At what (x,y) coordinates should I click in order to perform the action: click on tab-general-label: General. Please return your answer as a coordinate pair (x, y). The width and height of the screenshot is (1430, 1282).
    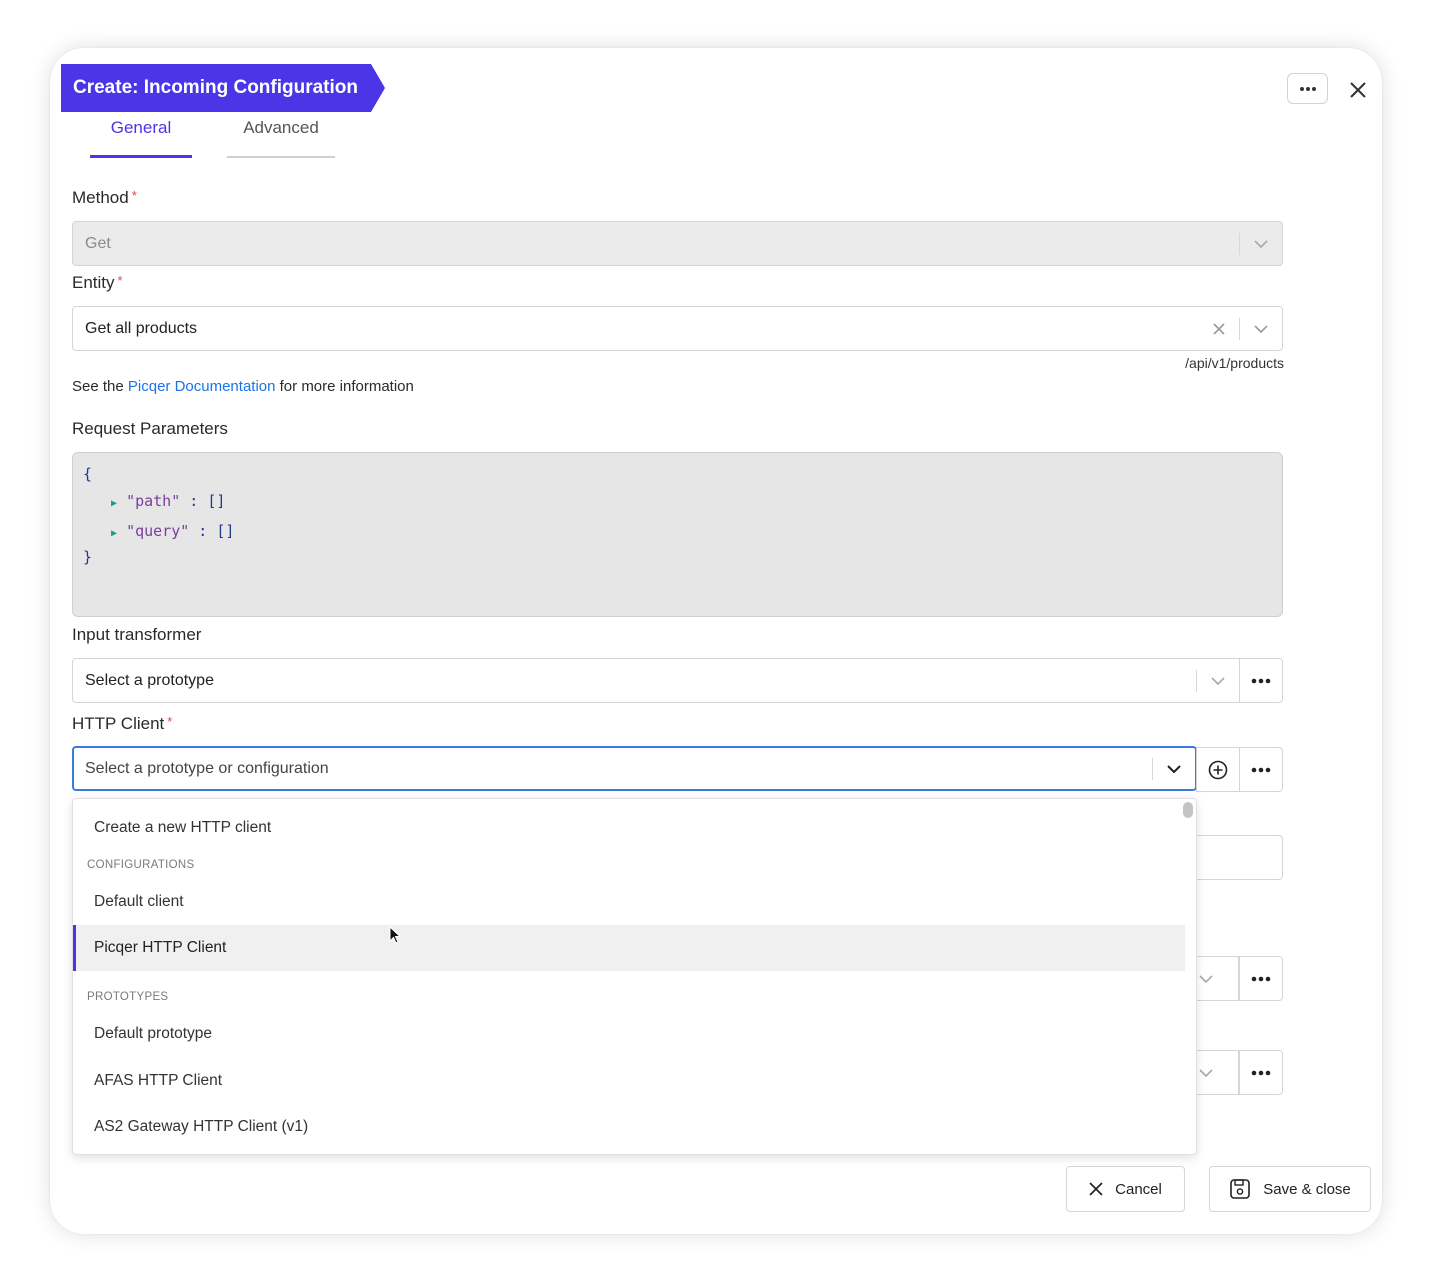
    Looking at the image, I should click on (141, 127).